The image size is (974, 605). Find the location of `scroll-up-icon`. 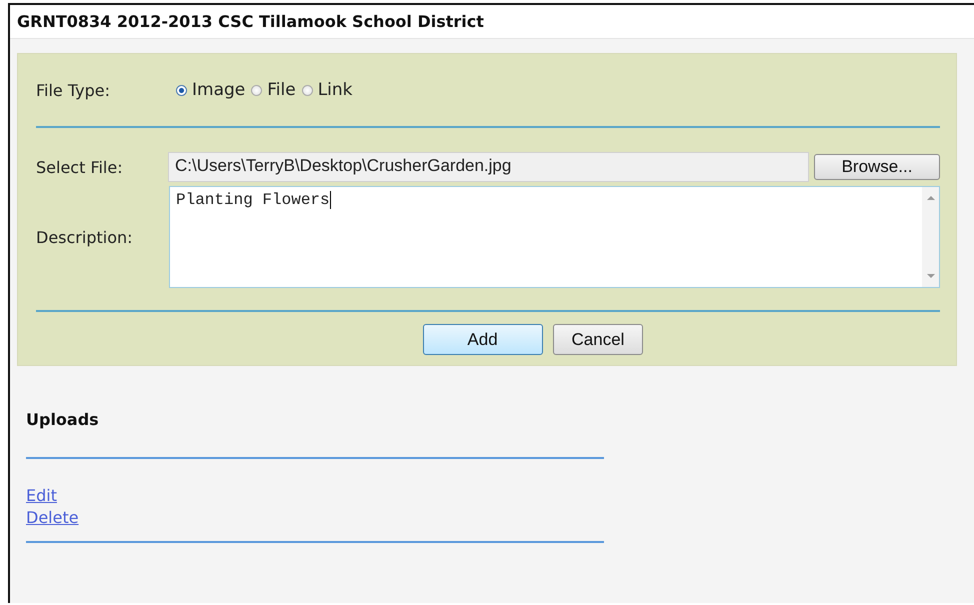

scroll-up-icon is located at coordinates (930, 198).